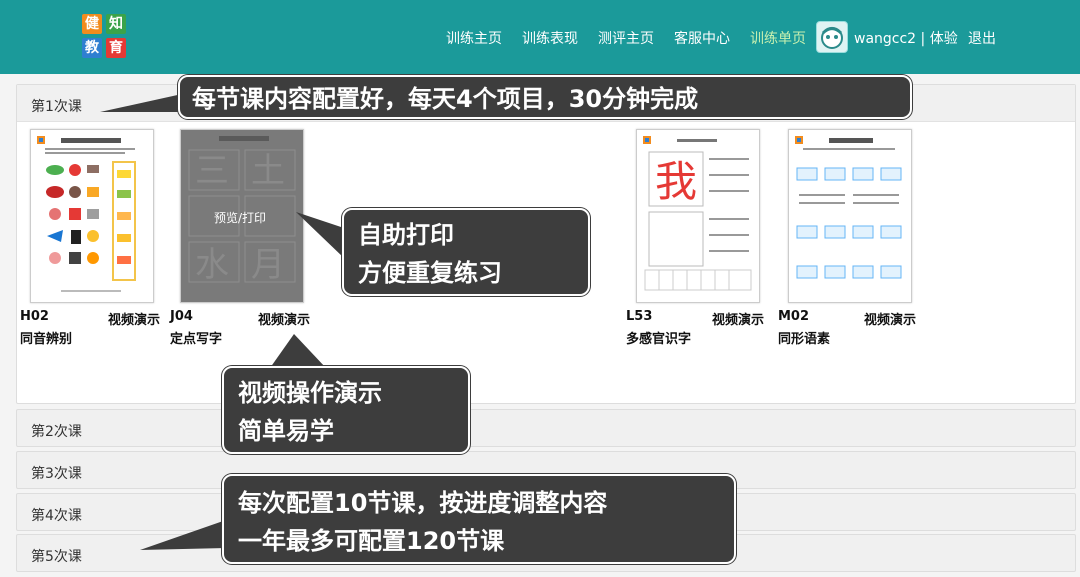 This screenshot has width=1080, height=577. What do you see at coordinates (371, 541) in the screenshot?
I see `callout-config-line-2: 一年最多可配置120节课` at bounding box center [371, 541].